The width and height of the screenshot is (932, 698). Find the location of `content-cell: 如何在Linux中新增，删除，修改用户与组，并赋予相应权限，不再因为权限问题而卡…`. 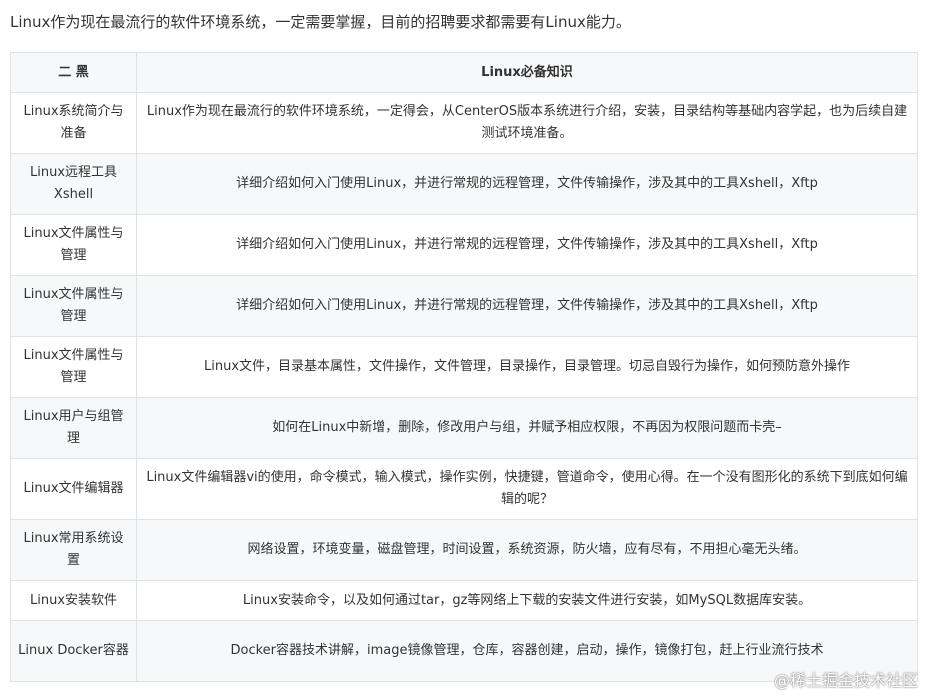

content-cell: 如何在Linux中新增，删除，修改用户与组，并赋予相应权限，不再因为权限问题而卡… is located at coordinates (527, 428).